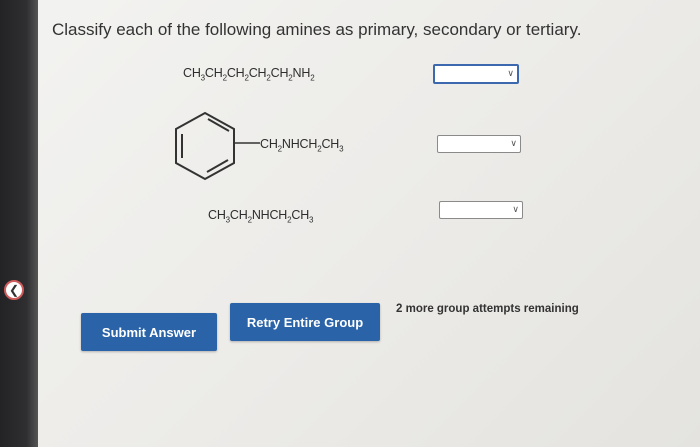  I want to click on submit-answer-button: Submit Answer, so click(149, 332).